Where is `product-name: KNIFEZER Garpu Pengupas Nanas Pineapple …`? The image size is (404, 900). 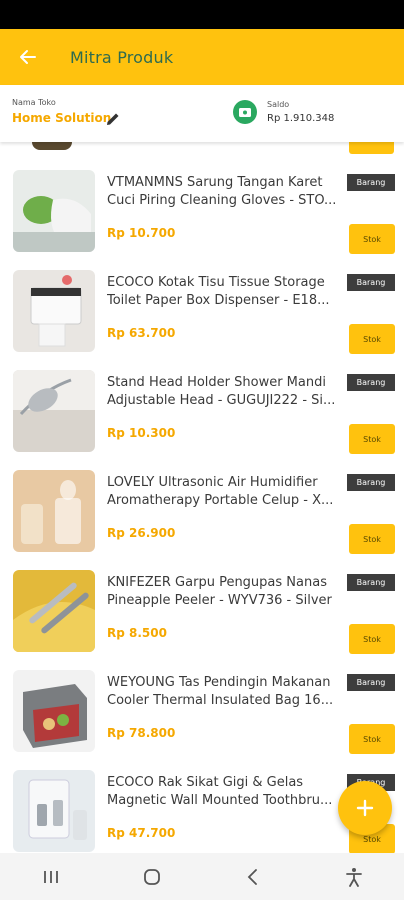 product-name: KNIFEZER Garpu Pengupas Nanas Pineapple … is located at coordinates (219, 591).